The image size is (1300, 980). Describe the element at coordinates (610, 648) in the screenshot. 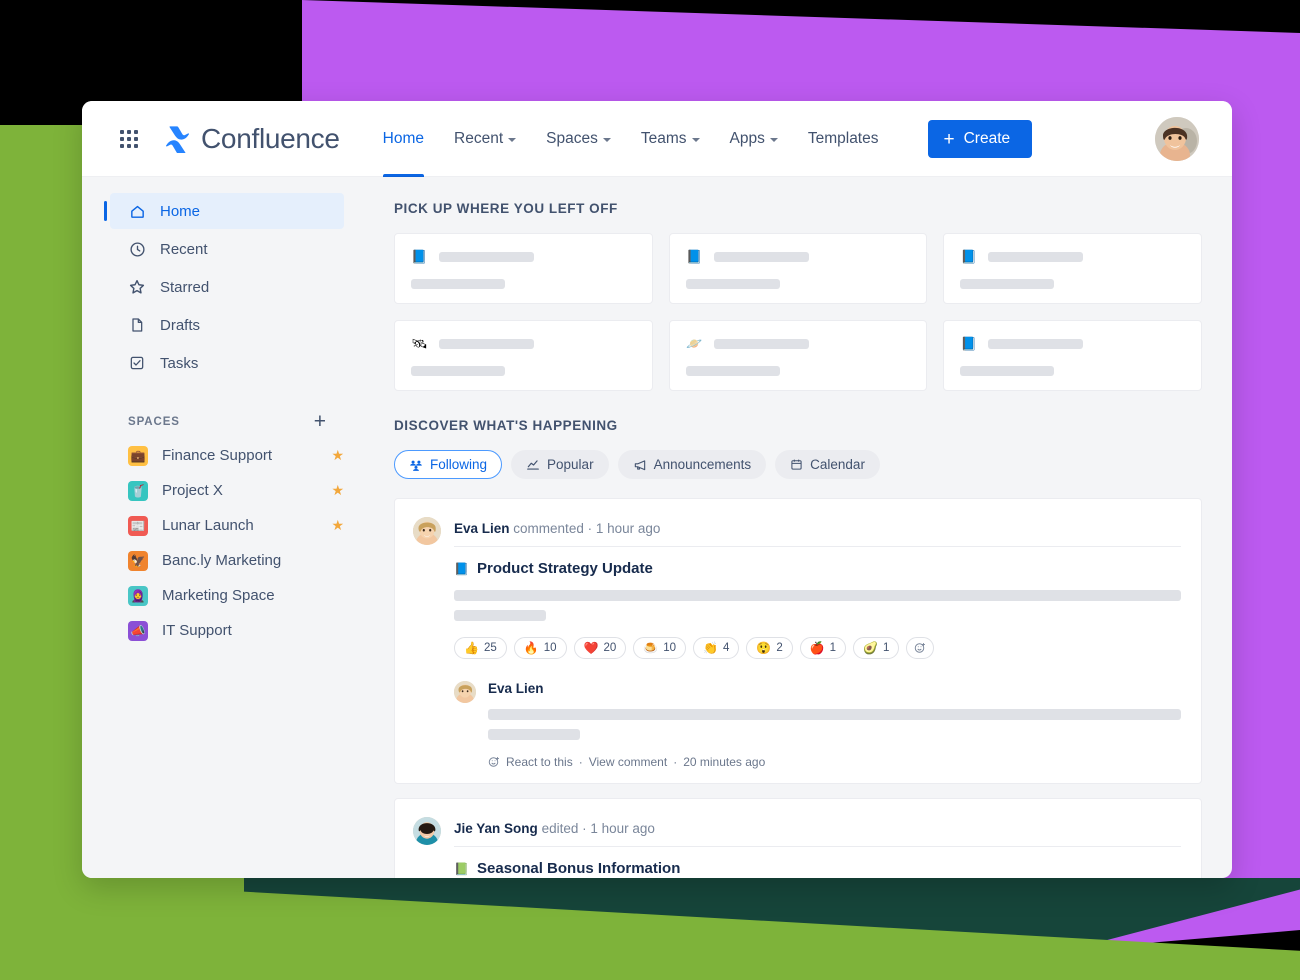

I see `reaction-count: 20` at that location.